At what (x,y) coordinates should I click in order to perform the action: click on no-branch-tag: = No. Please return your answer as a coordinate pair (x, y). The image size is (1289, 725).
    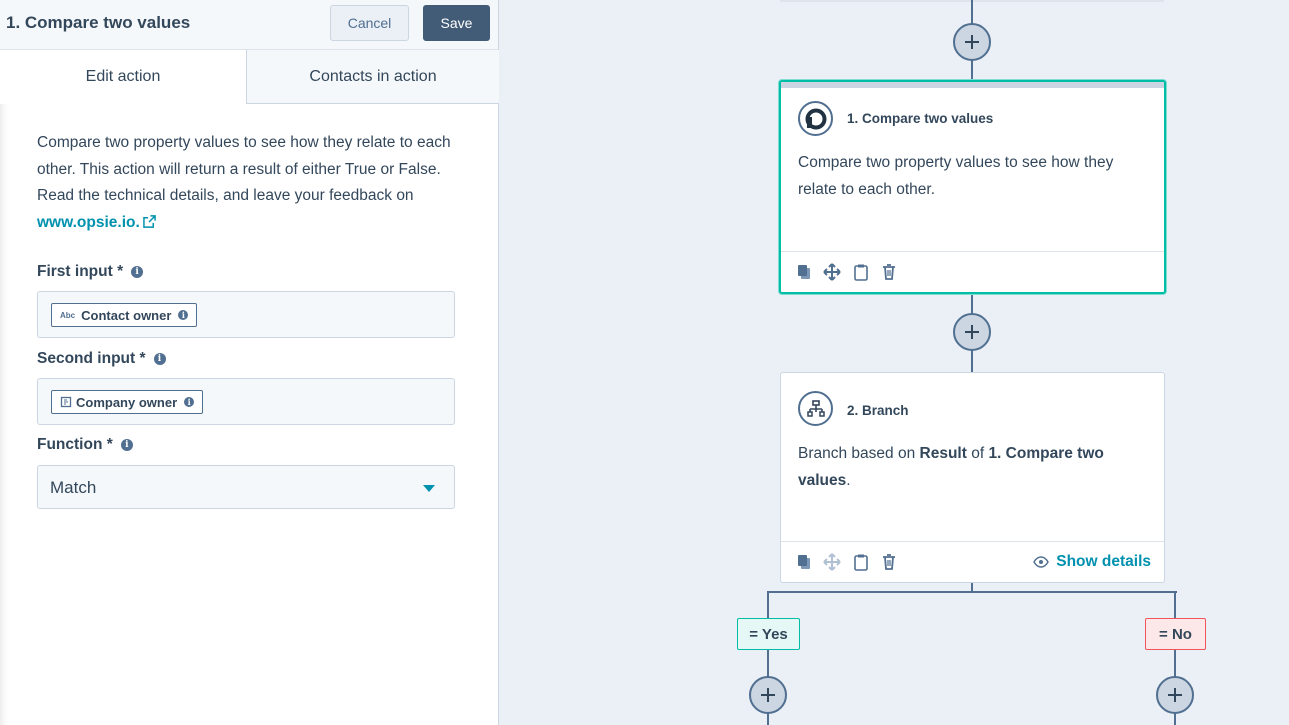
    Looking at the image, I should click on (1175, 634).